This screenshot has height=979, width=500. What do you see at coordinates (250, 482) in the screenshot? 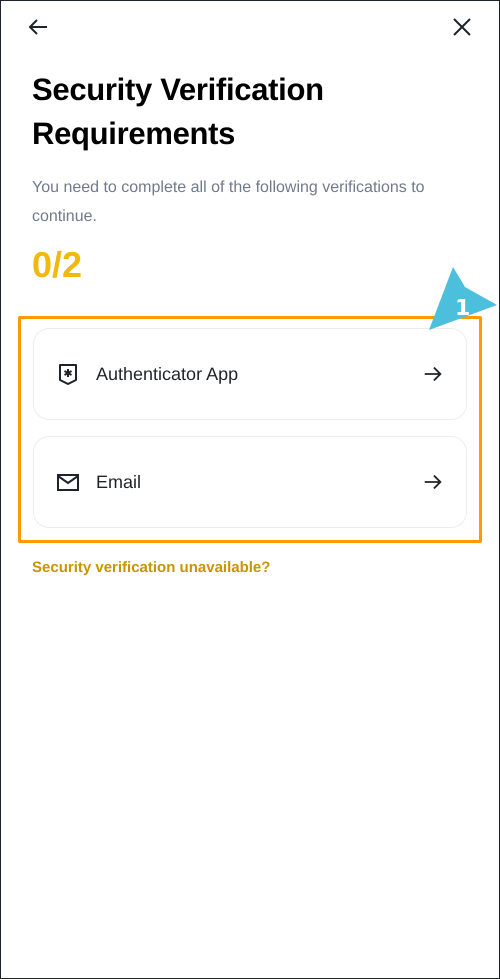
I see `verification-option: Email` at bounding box center [250, 482].